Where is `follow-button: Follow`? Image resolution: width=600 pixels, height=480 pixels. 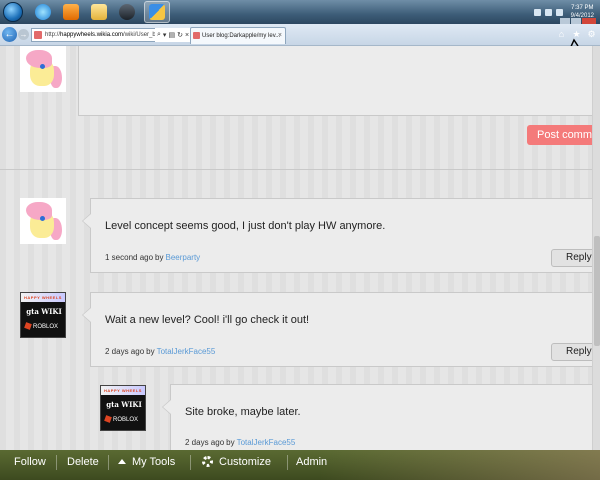
follow-button: Follow is located at coordinates (30, 465).